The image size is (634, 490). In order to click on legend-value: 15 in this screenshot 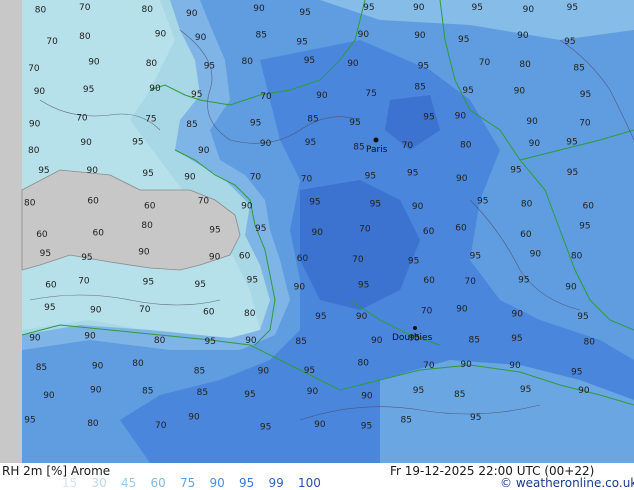, I will do `click(70, 483)`.